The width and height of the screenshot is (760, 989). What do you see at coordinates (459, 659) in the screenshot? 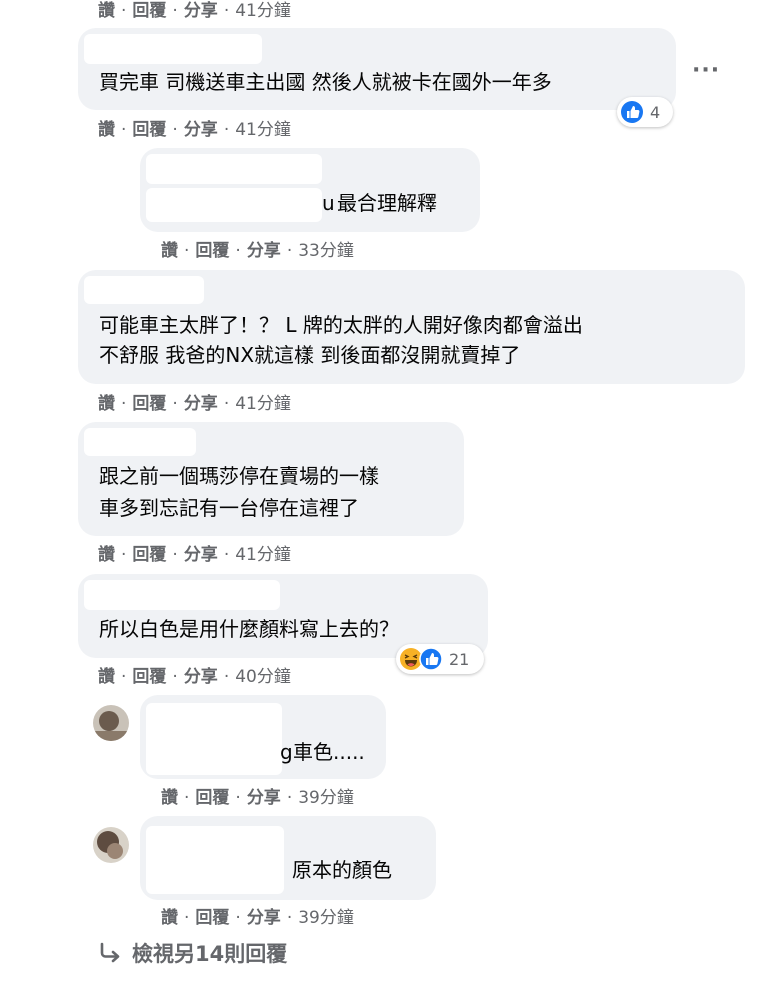
I see `reaction-count: 21` at bounding box center [459, 659].